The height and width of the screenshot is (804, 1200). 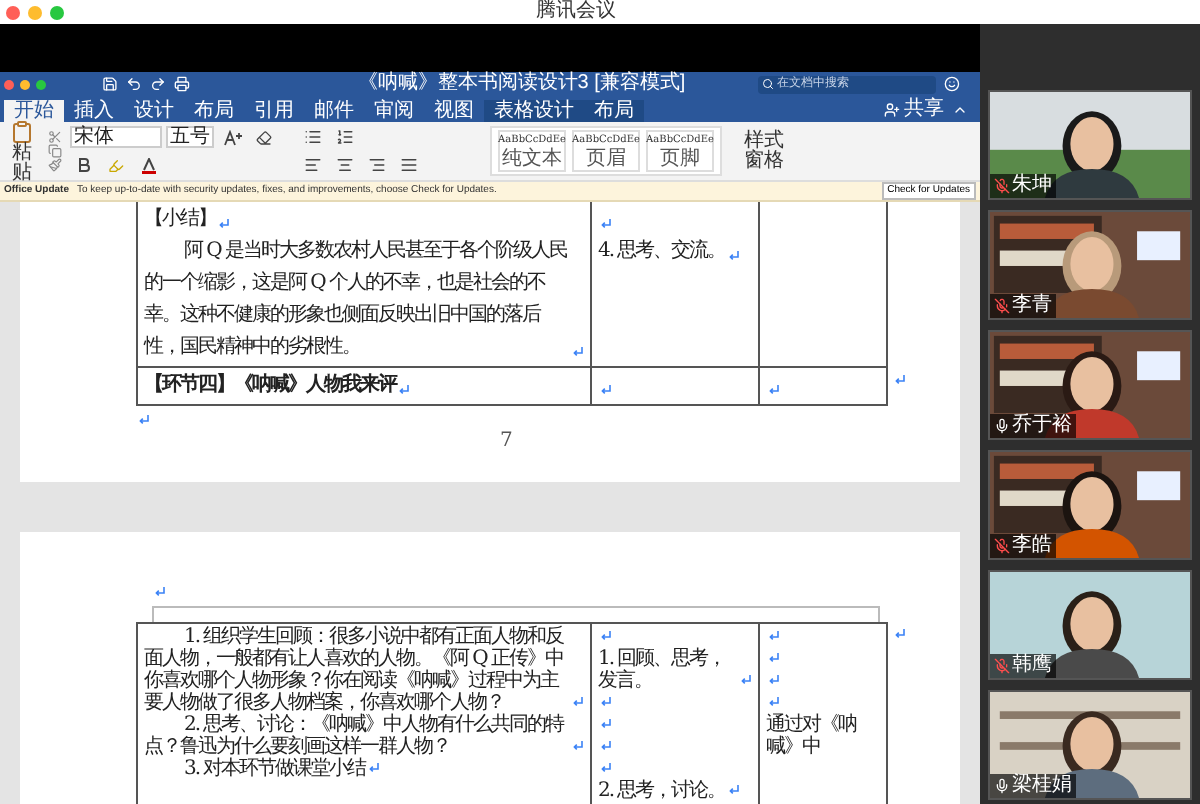 What do you see at coordinates (55, 165) in the screenshot?
I see `format-painter-icon` at bounding box center [55, 165].